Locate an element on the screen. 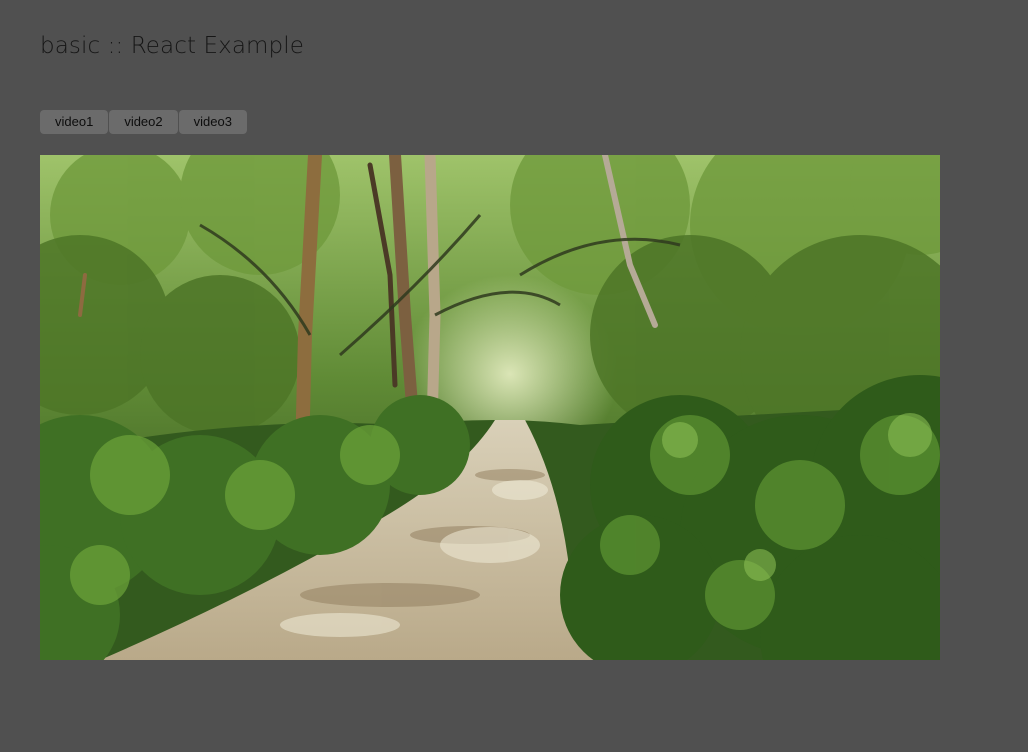 This screenshot has width=1028, height=752. video2-button: video2 is located at coordinates (143, 122).